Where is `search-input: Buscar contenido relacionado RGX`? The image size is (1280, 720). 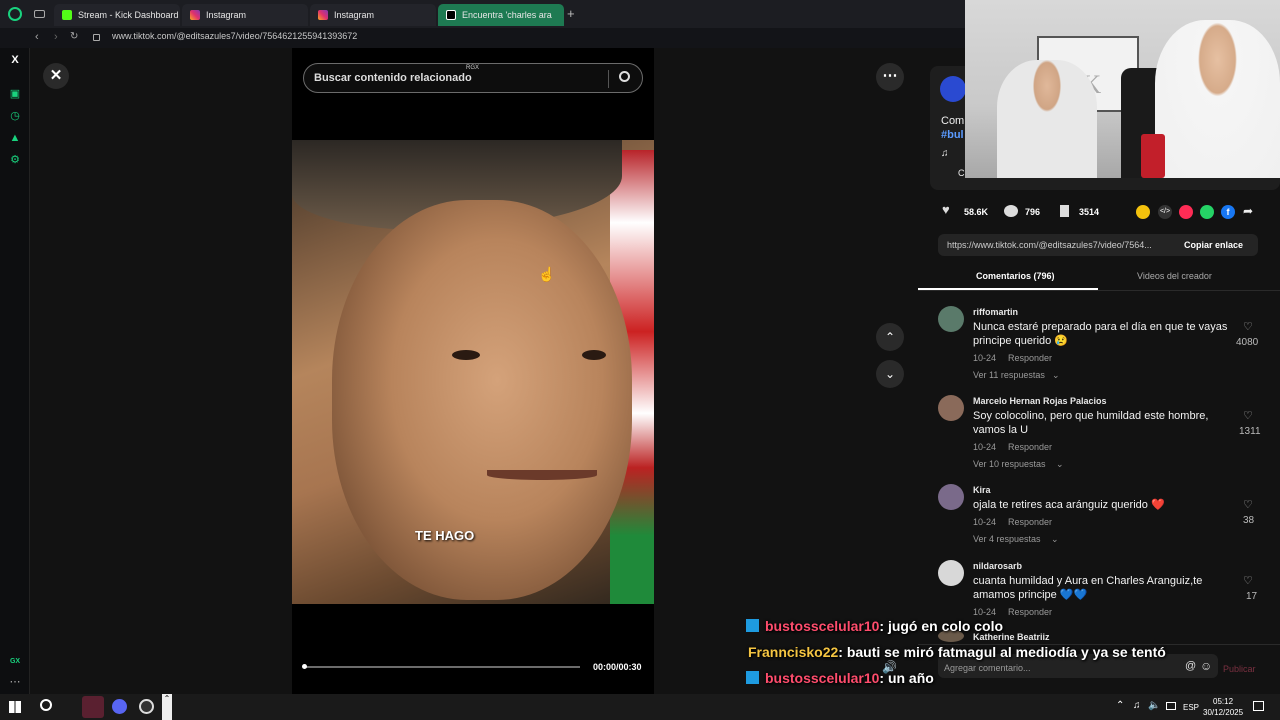
search-input: Buscar contenido relacionado RGX is located at coordinates (473, 78).